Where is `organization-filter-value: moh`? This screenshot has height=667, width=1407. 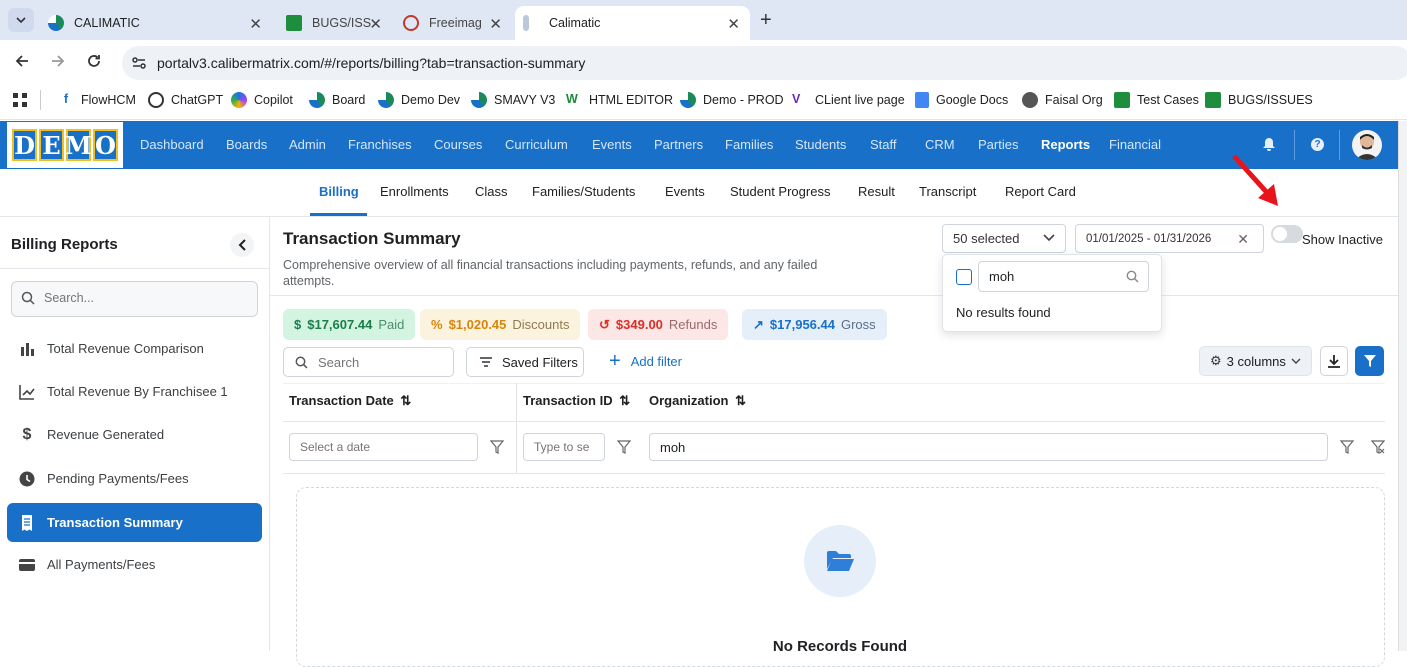
organization-filter-value: moh is located at coordinates (673, 447).